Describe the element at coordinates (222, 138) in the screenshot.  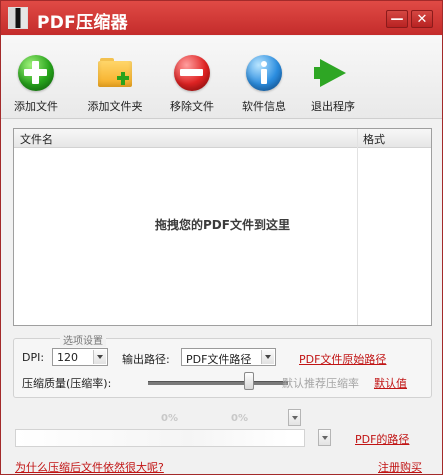
I see `file-list-header: 文件名 格式` at that location.